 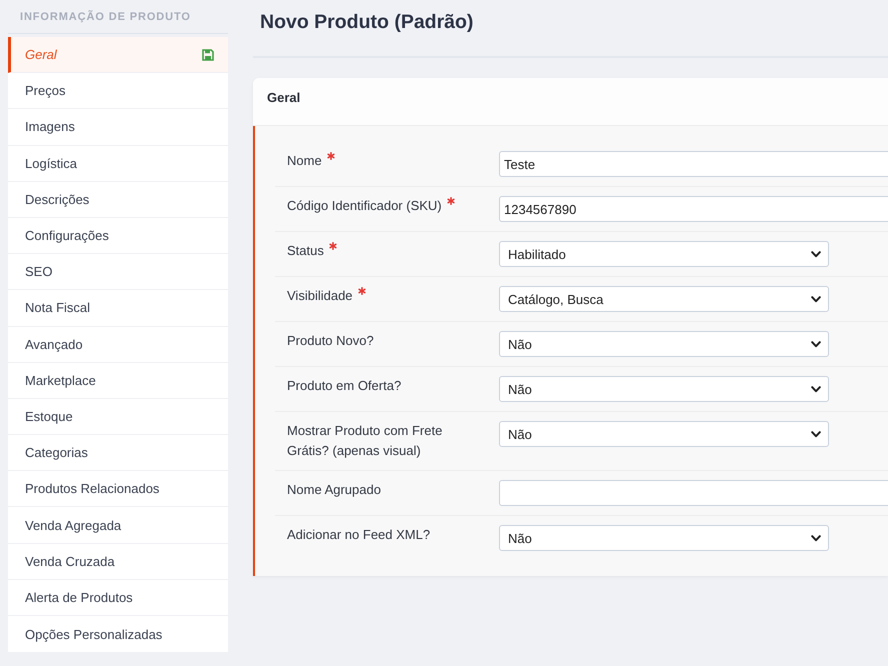 I want to click on field-label: Visibilidade, so click(x=320, y=295).